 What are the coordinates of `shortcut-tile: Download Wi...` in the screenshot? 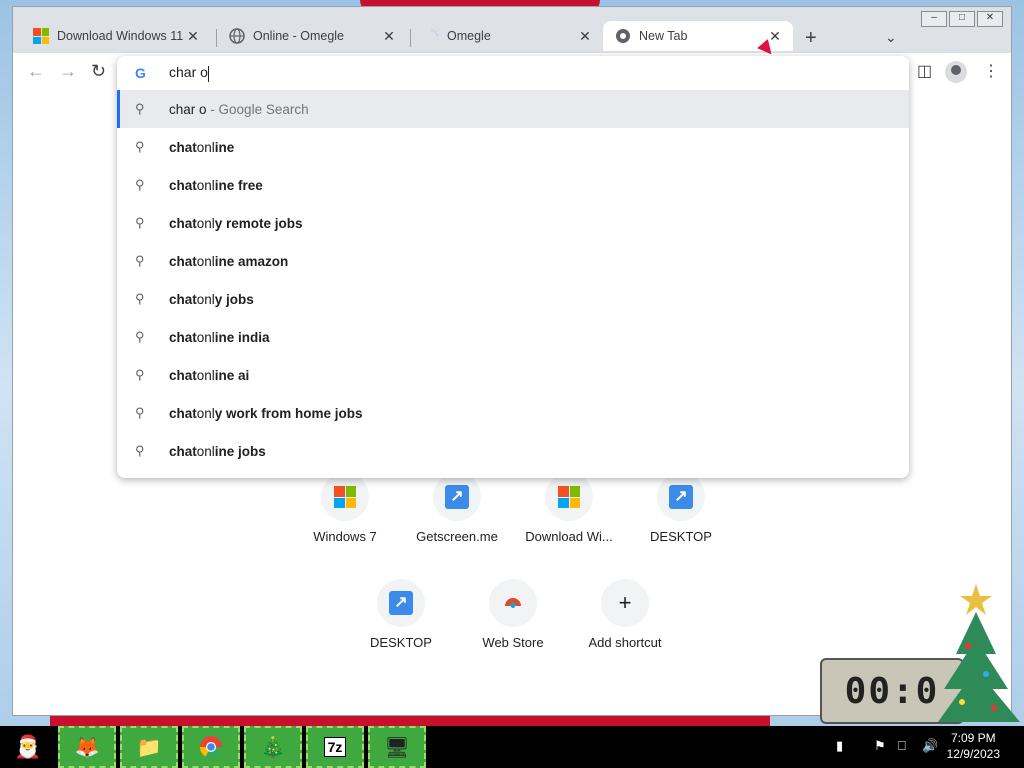 It's located at (569, 508).